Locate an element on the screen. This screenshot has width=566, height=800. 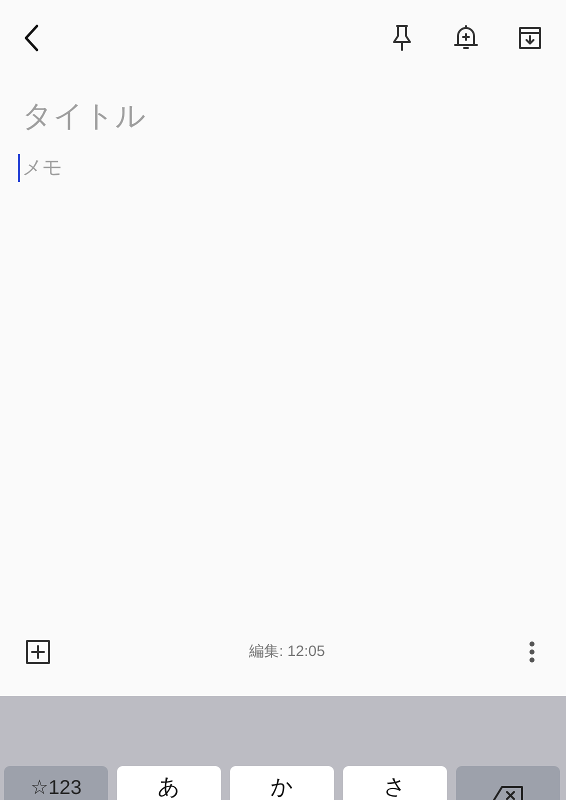
archive-icon is located at coordinates (530, 37).